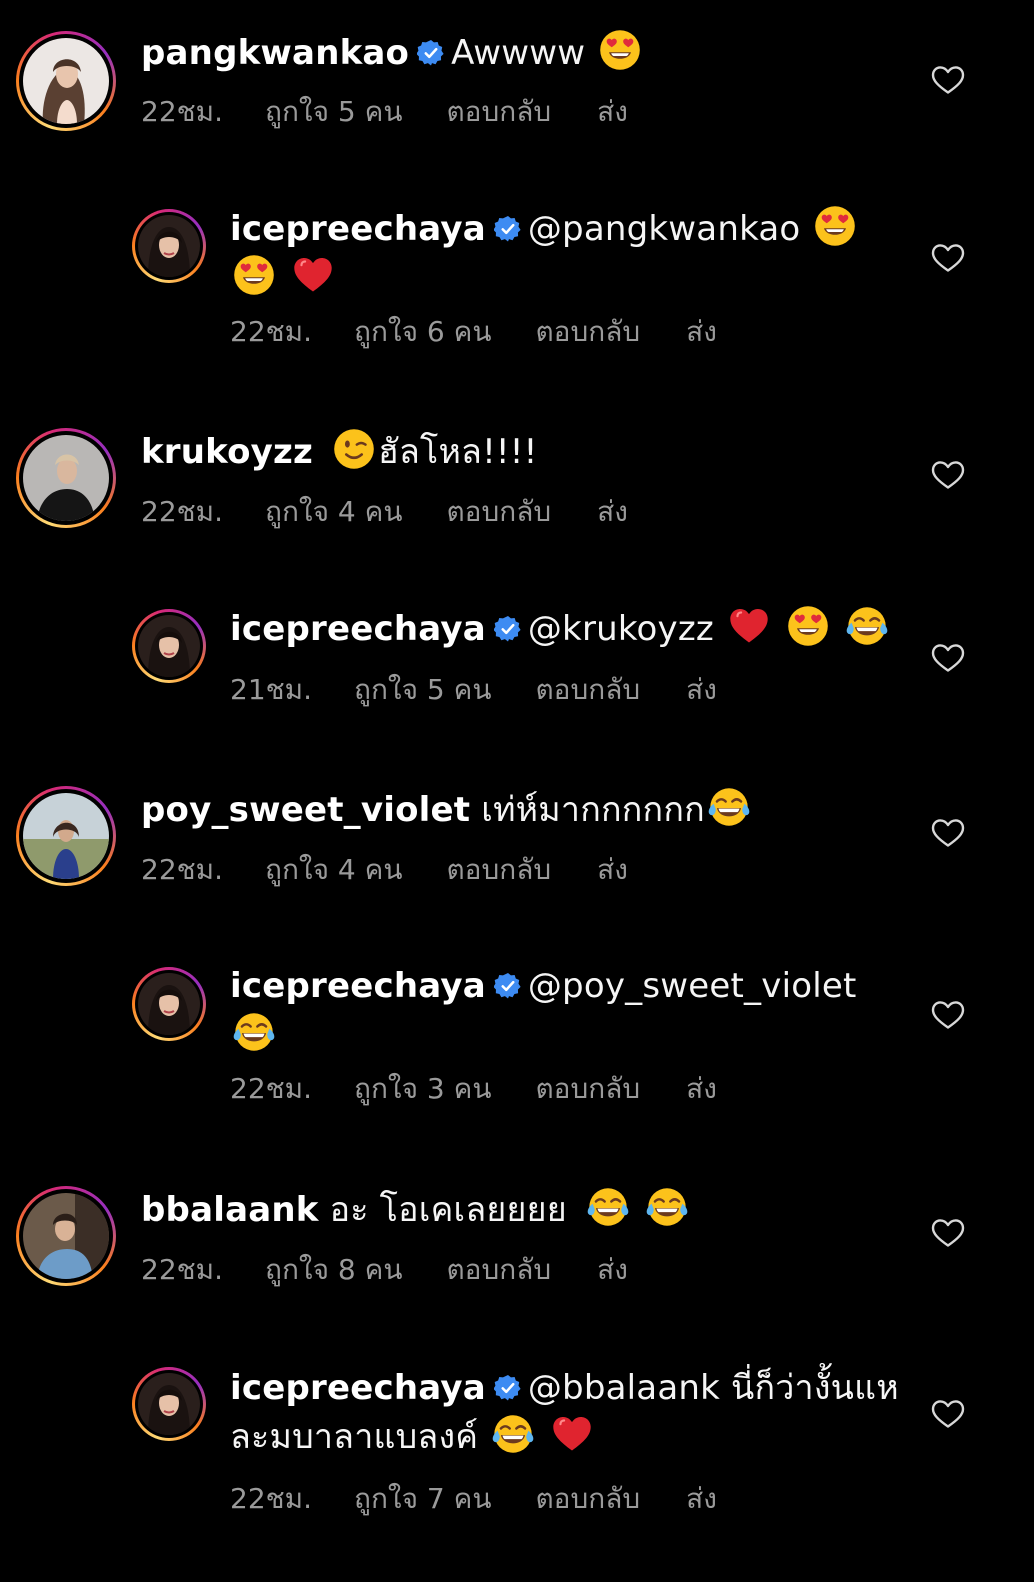 The height and width of the screenshot is (1582, 1034). I want to click on likes-count-link: ถูกใจ 7 คน, so click(422, 1499).